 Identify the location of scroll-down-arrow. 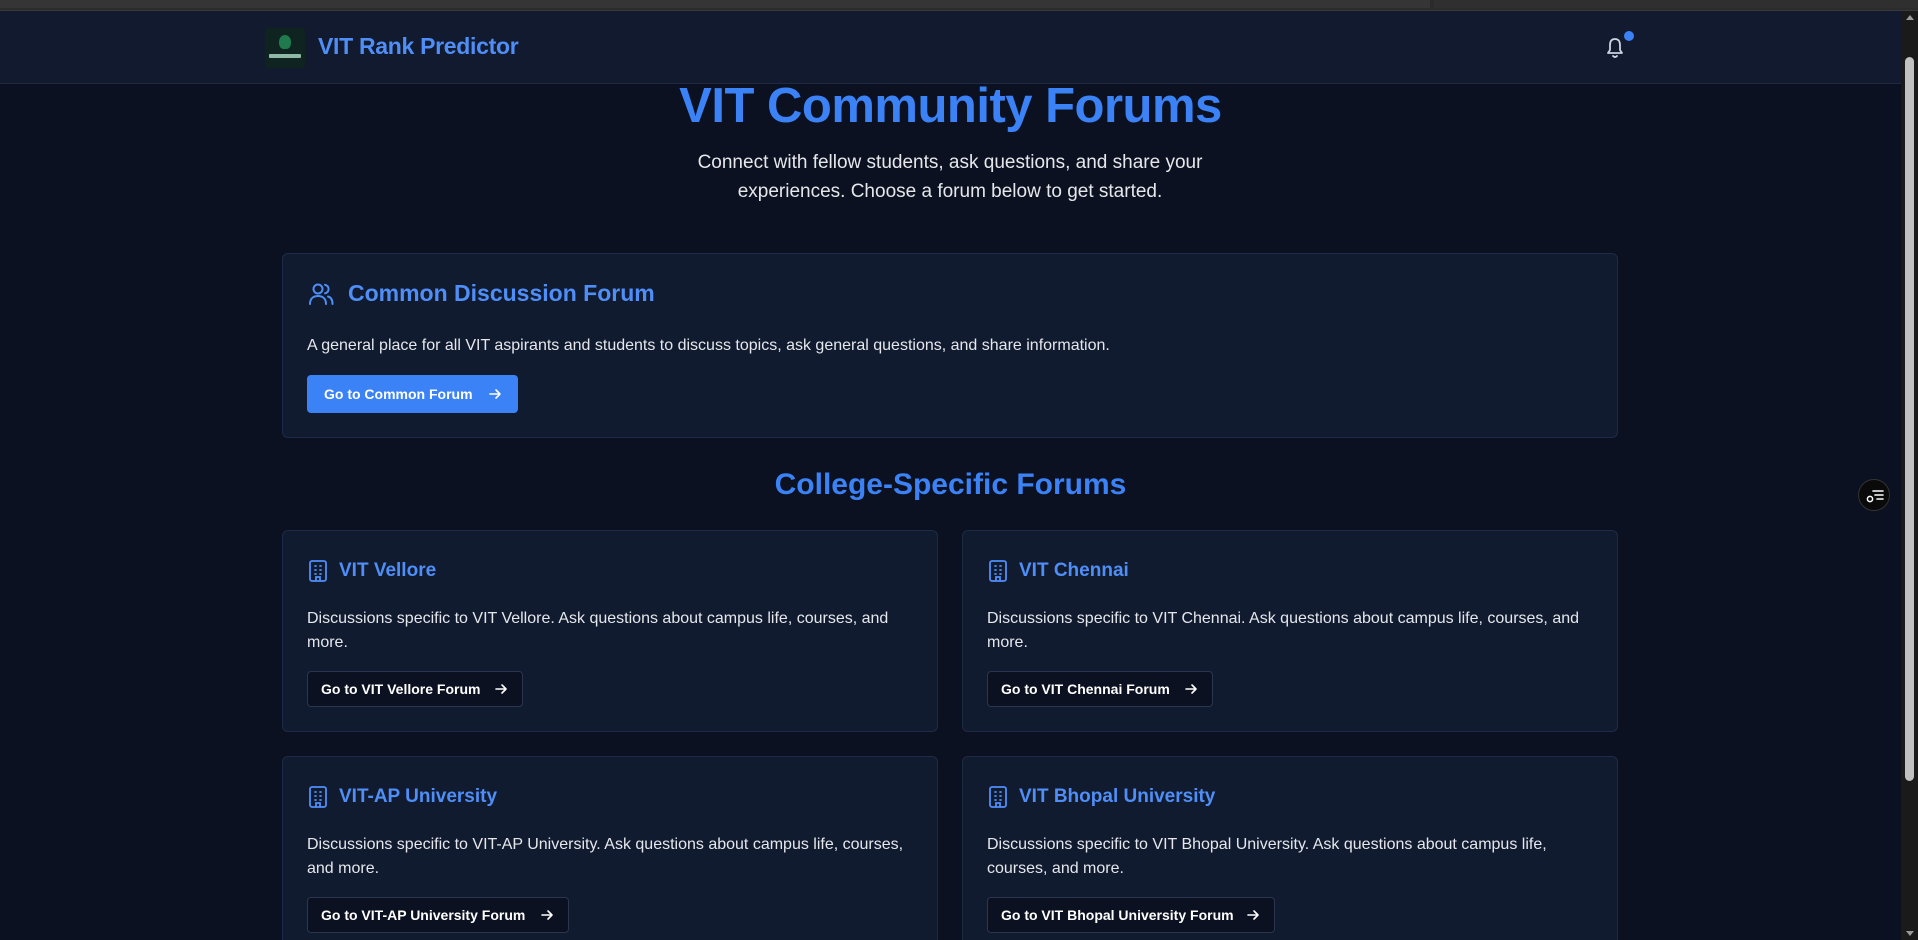
(1910, 933).